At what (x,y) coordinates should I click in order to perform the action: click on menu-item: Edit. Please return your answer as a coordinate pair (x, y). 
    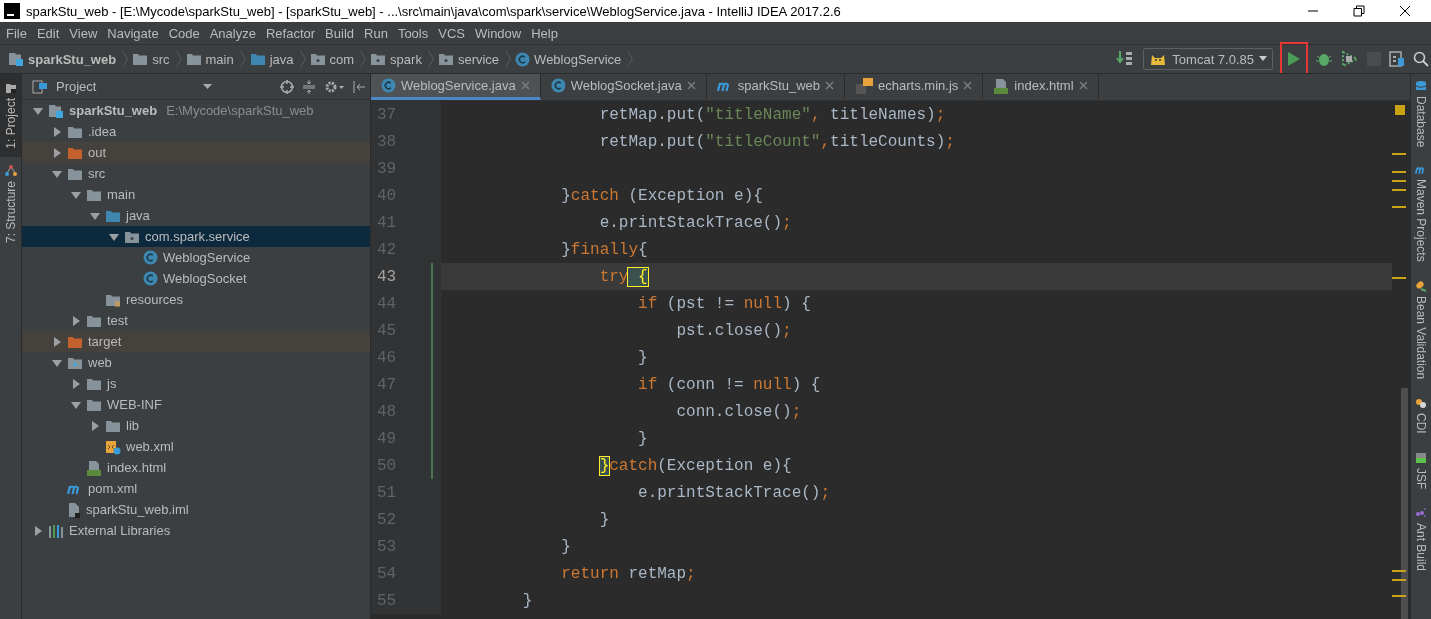
    Looking at the image, I should click on (48, 33).